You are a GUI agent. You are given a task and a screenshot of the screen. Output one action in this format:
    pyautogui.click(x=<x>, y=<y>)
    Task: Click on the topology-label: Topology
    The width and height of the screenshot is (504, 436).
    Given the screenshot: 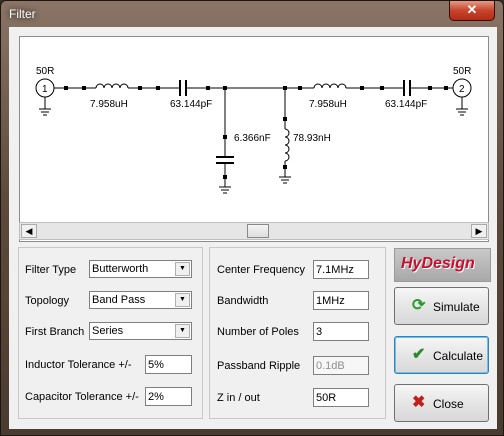 What is the action you would take?
    pyautogui.click(x=47, y=301)
    